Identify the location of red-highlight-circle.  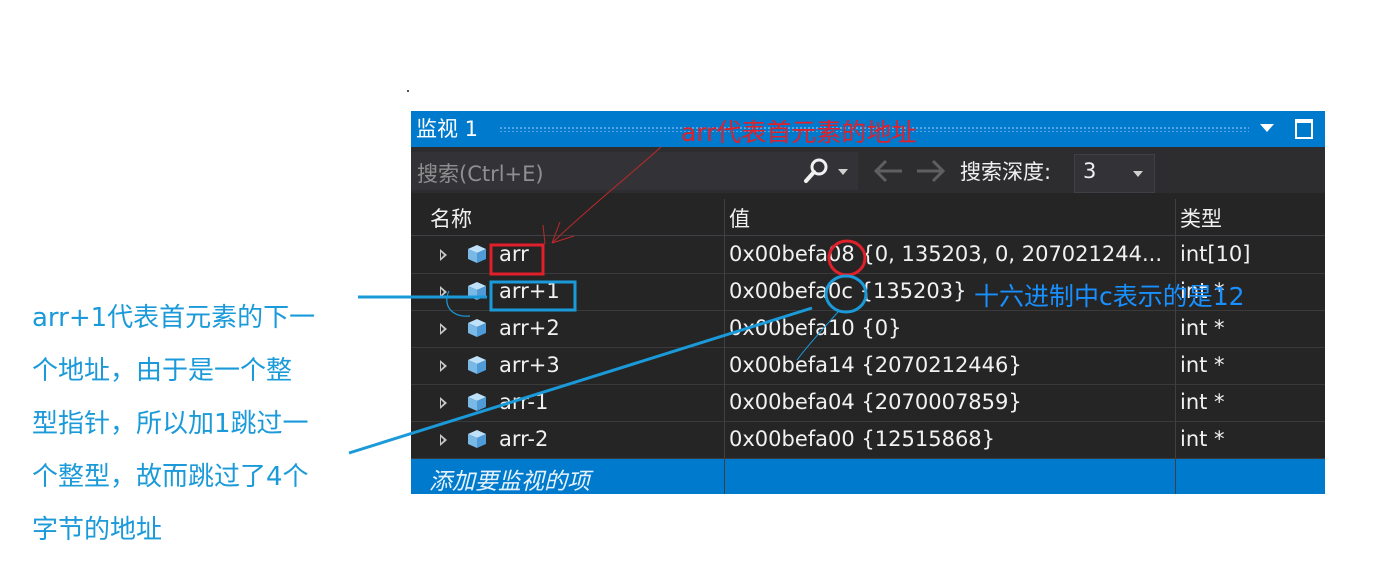
(847, 258).